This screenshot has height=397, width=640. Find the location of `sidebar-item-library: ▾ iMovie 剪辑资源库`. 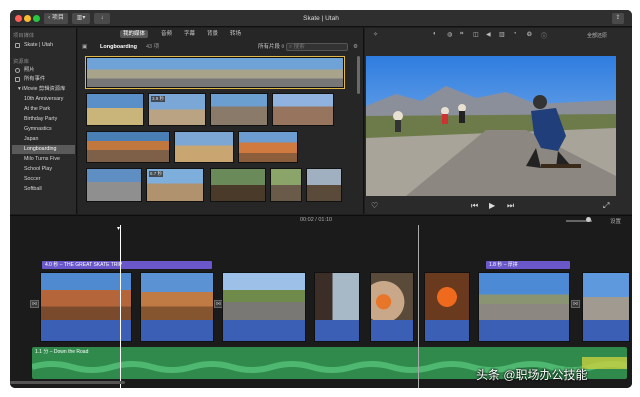

sidebar-item-library: ▾ iMovie 剪辑资源库 is located at coordinates (43, 89).